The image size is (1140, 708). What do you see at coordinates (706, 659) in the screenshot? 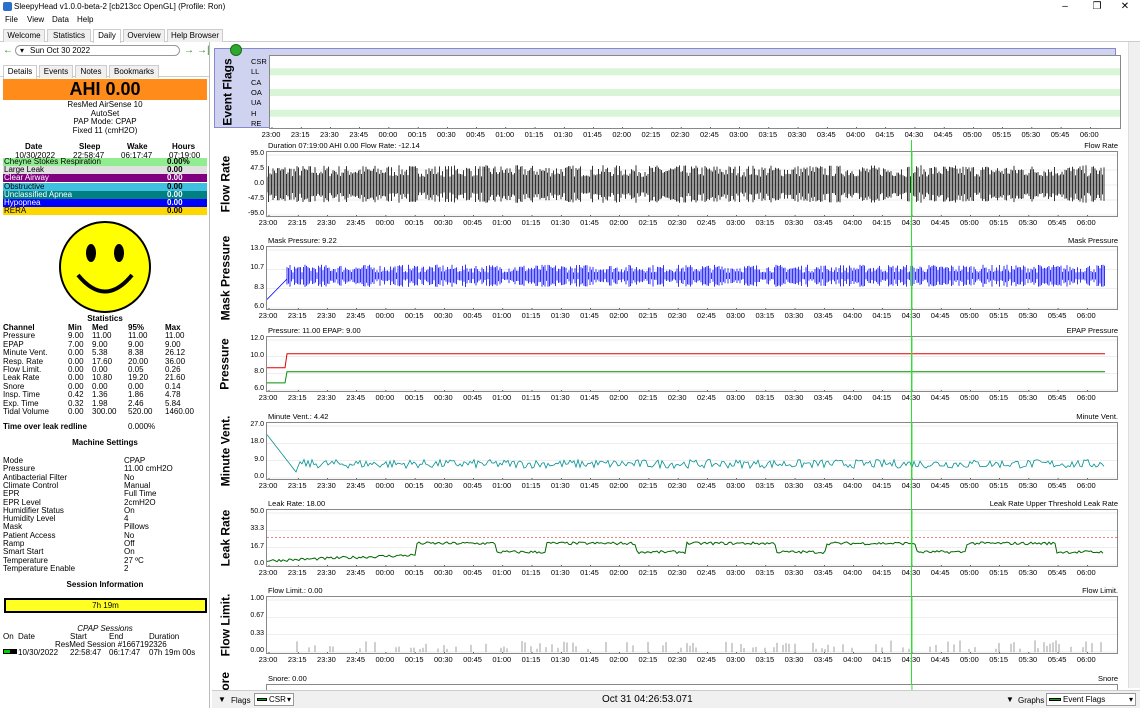
I see `x-tick: 02:45` at bounding box center [706, 659].